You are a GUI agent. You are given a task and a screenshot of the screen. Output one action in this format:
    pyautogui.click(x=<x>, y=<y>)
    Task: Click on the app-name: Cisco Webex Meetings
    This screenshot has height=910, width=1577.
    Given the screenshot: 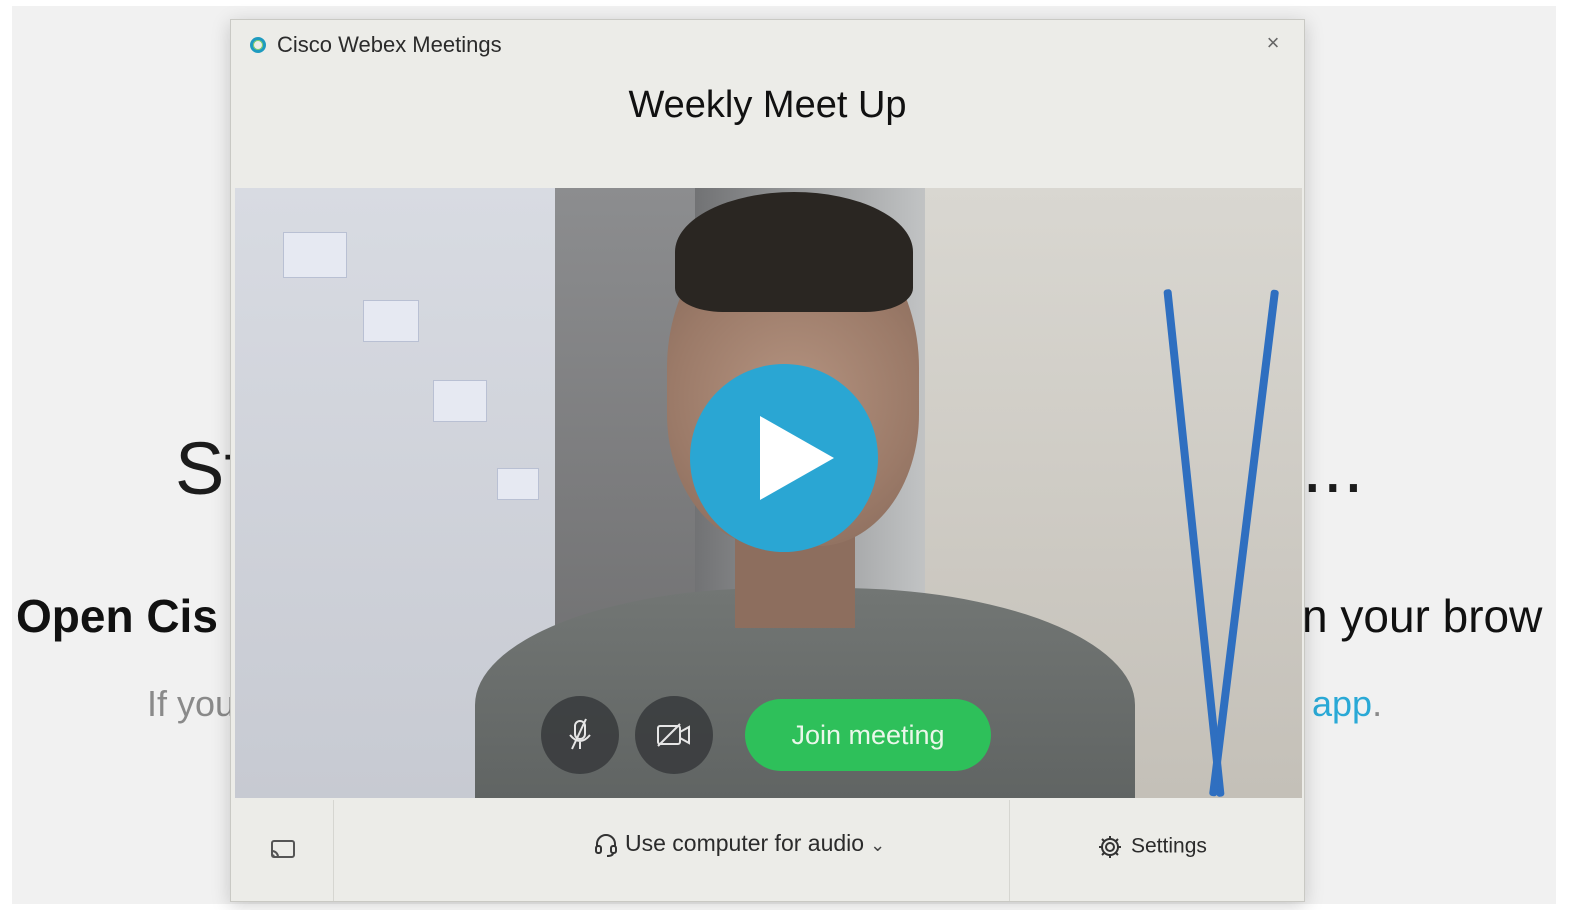 What is the action you would take?
    pyautogui.click(x=389, y=44)
    